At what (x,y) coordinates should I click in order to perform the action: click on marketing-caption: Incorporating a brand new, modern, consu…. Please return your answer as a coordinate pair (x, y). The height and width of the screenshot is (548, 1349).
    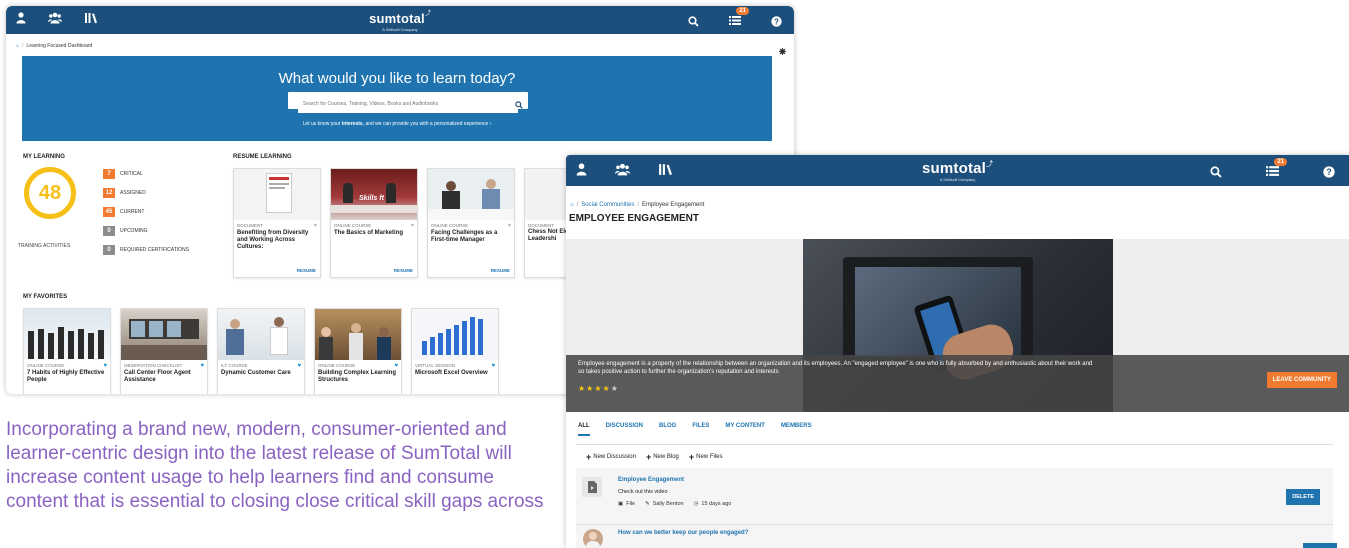
    Looking at the image, I should click on (275, 465).